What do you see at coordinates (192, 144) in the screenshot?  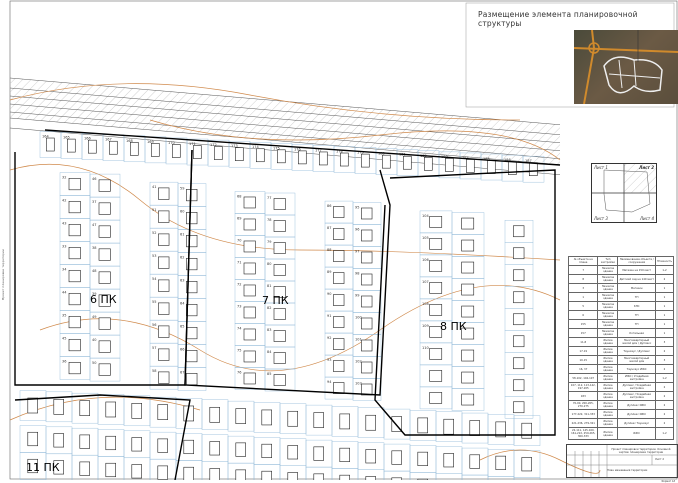 I see `lot-number: 171` at bounding box center [192, 144].